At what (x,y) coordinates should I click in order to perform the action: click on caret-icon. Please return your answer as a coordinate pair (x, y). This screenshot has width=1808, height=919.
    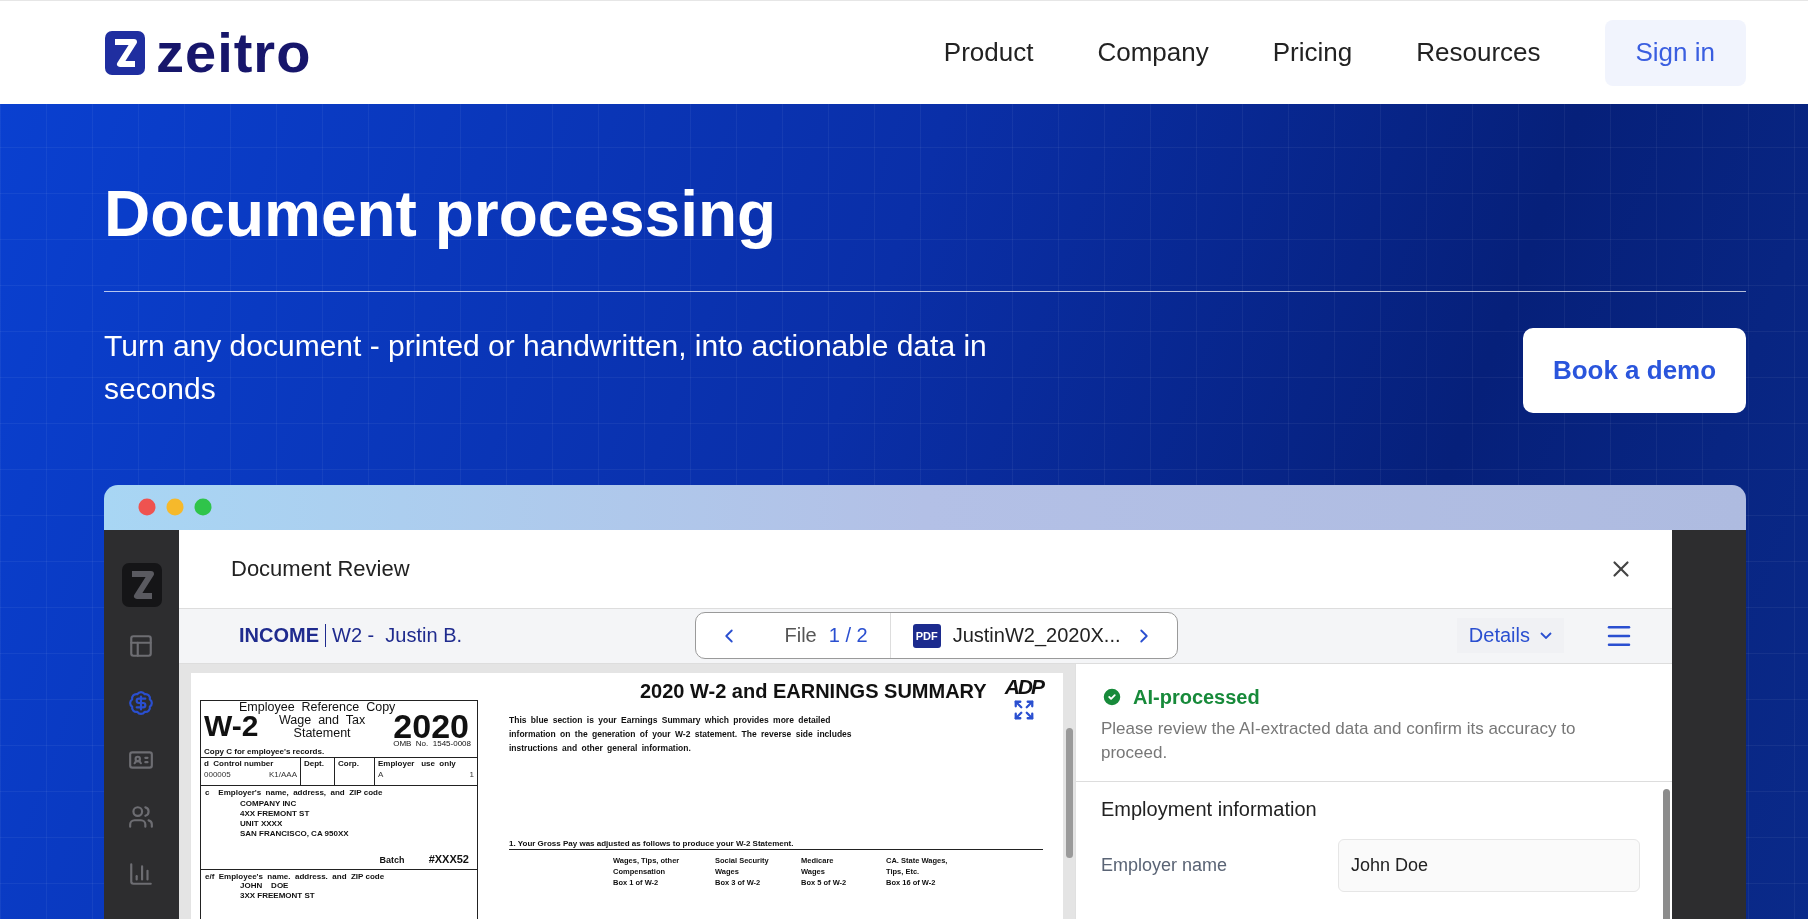
    Looking at the image, I should click on (1546, 636).